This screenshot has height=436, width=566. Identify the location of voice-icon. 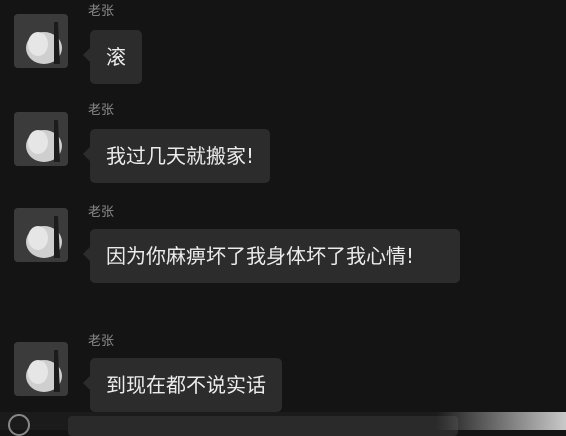
(19, 425).